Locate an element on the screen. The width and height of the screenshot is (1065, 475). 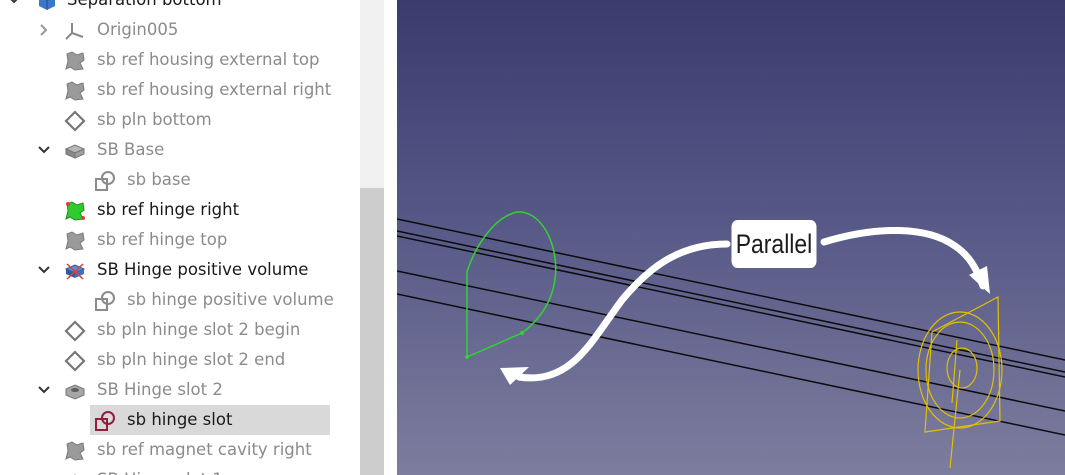
tree-row: sb base is located at coordinates (180, 180).